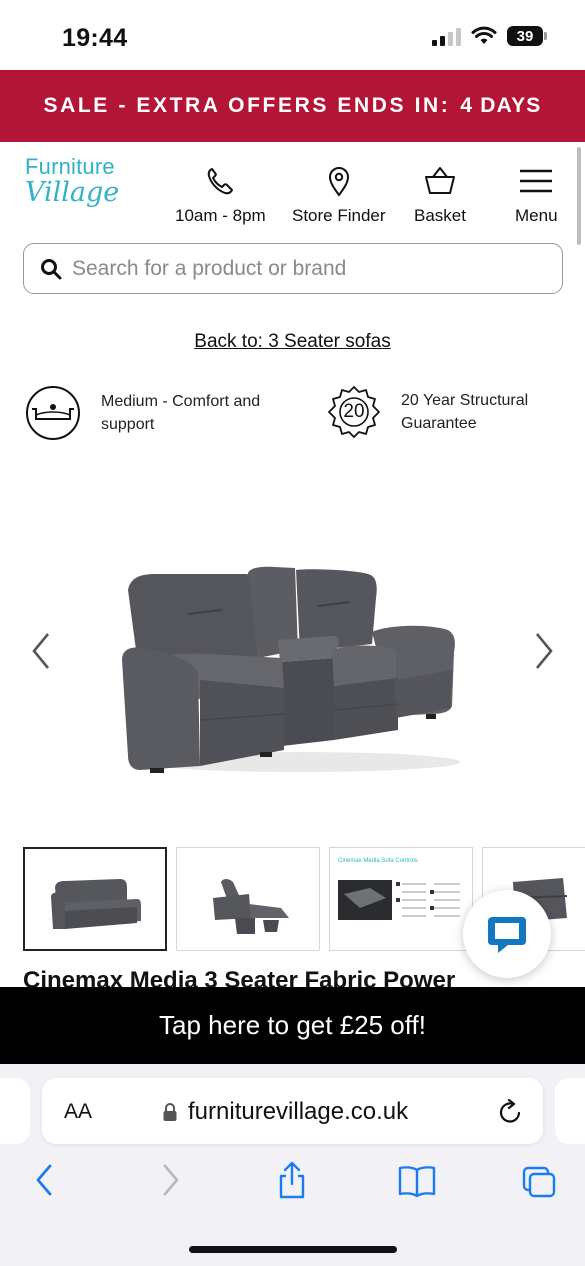 This screenshot has width=585, height=1266. I want to click on thumbnail-controls-spec: Cinemax Media Sofa Controls, so click(401, 899).